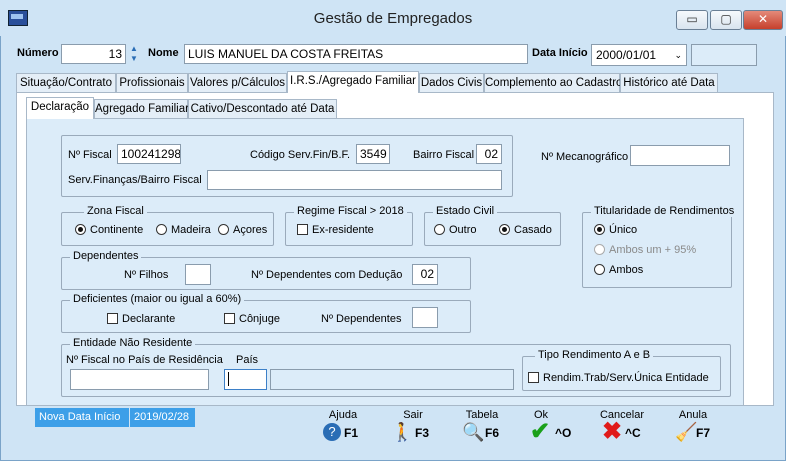 The width and height of the screenshot is (786, 461). I want to click on help-button: Ajuda ? F1, so click(343, 429).